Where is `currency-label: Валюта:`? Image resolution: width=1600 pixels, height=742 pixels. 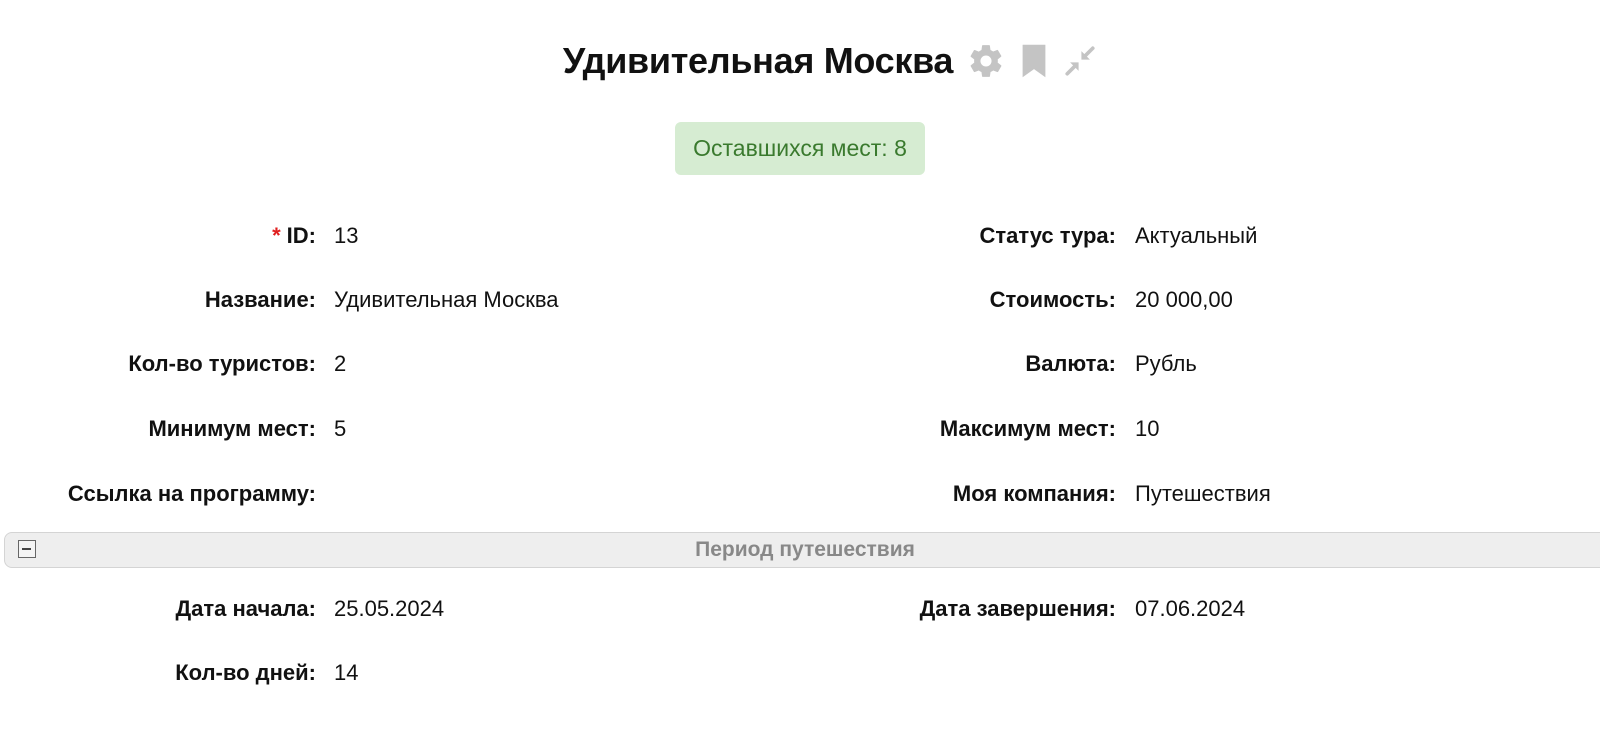
currency-label: Валюта: is located at coordinates (1070, 363).